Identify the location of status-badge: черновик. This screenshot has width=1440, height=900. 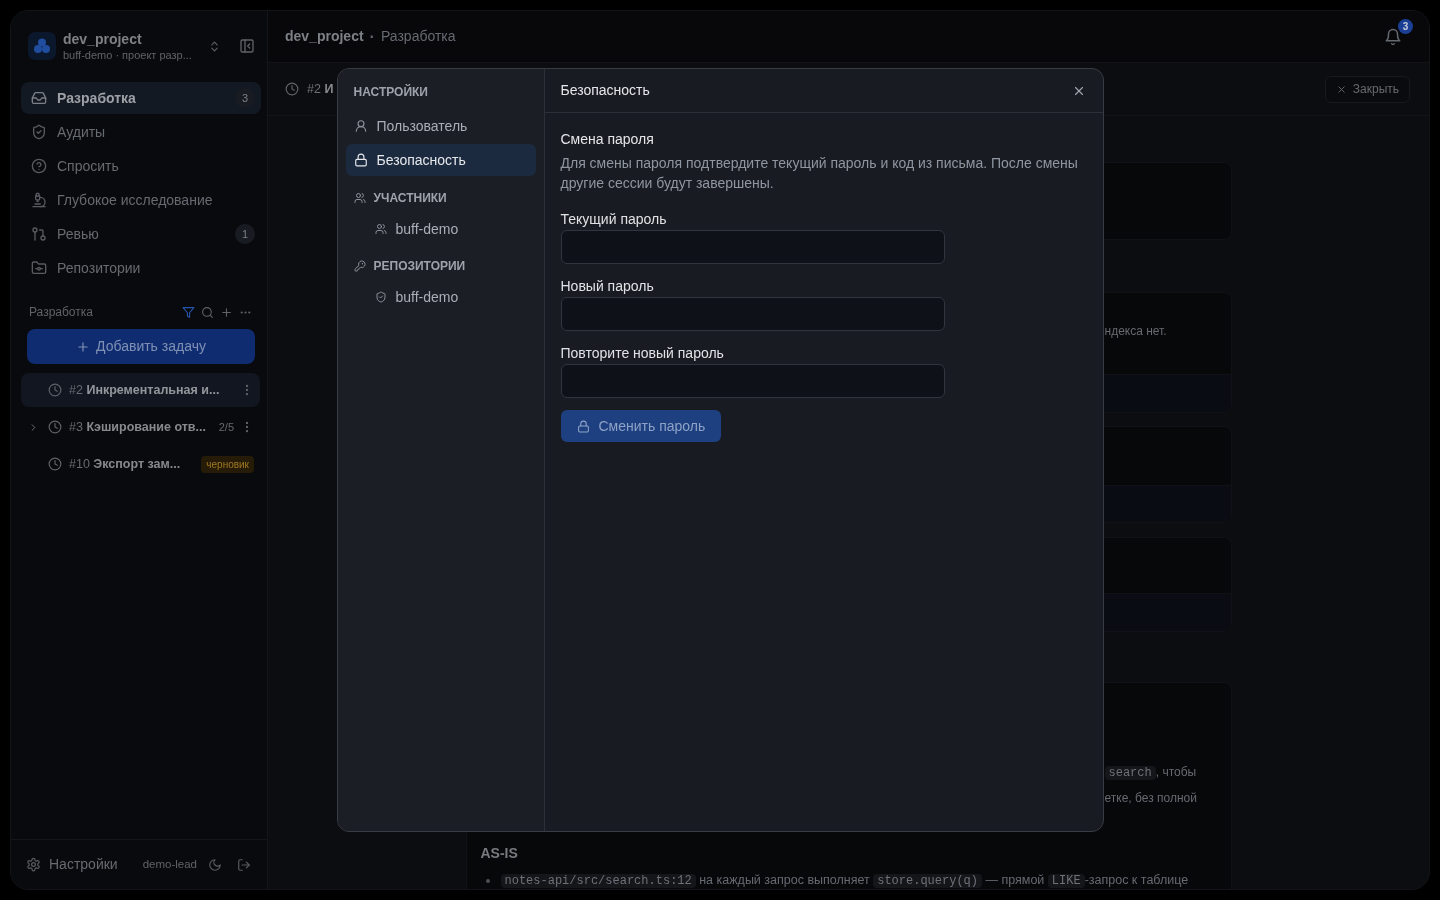
(227, 464).